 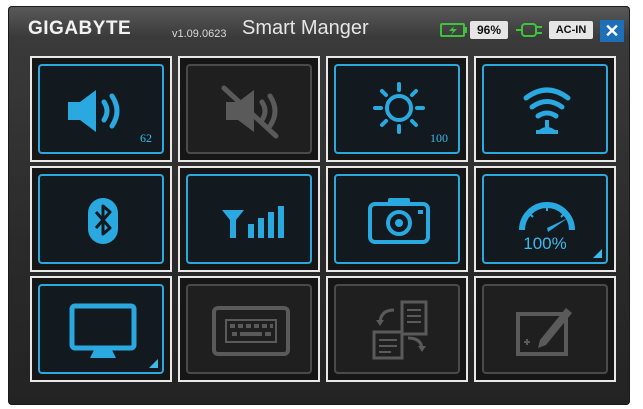 I want to click on mute-button, so click(x=249, y=109).